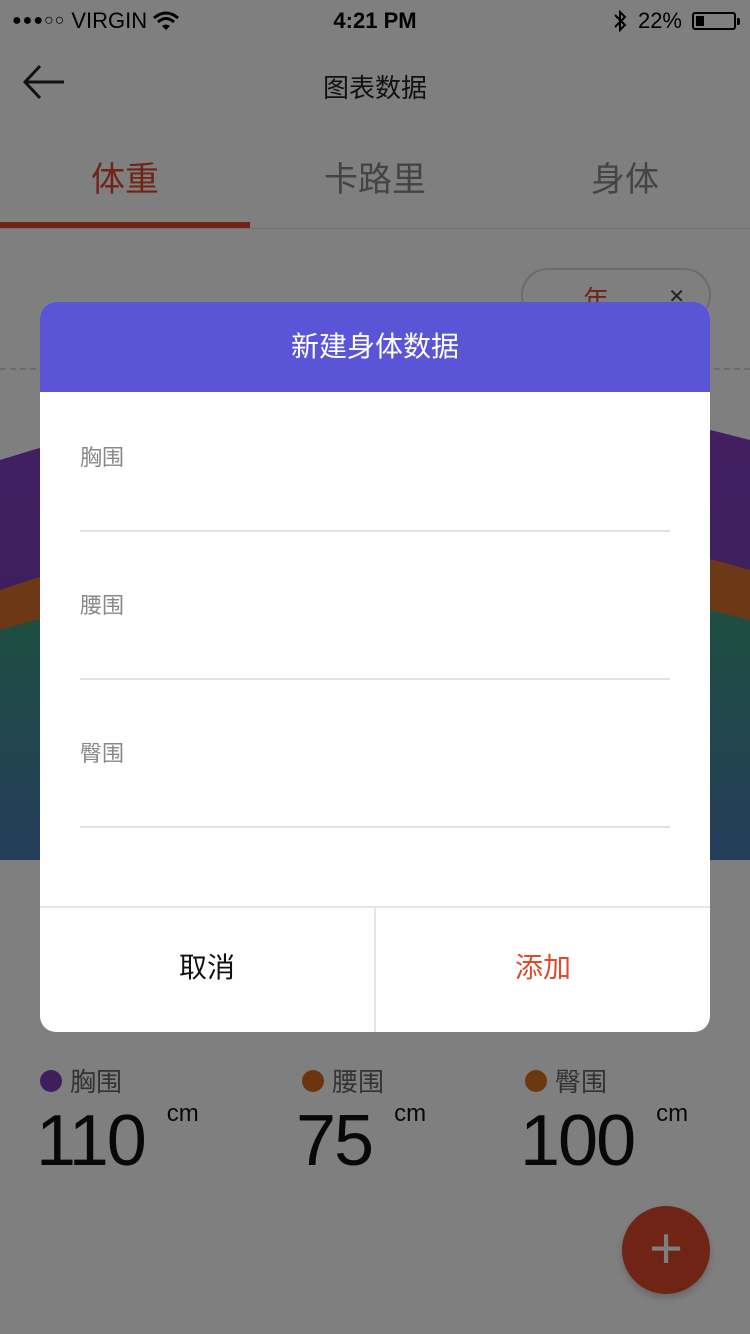 Image resolution: width=750 pixels, height=1334 pixels. I want to click on waist-input, so click(377, 657).